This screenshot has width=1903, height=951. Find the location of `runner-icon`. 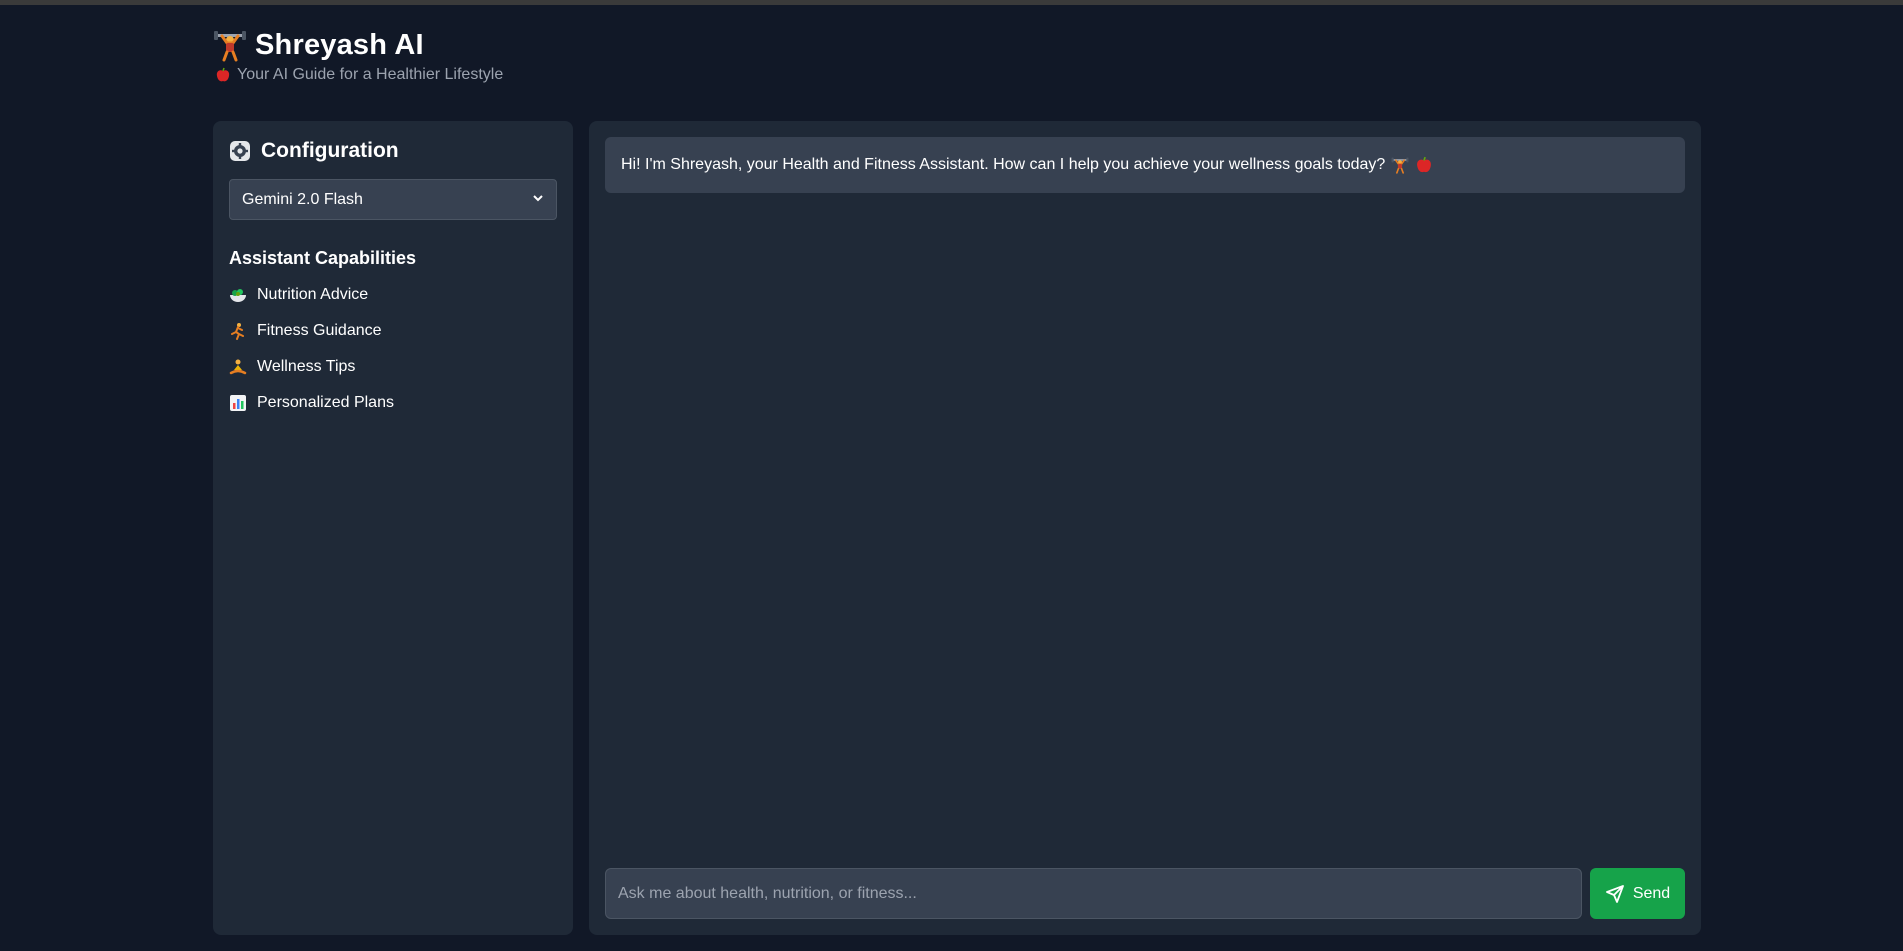

runner-icon is located at coordinates (238, 331).